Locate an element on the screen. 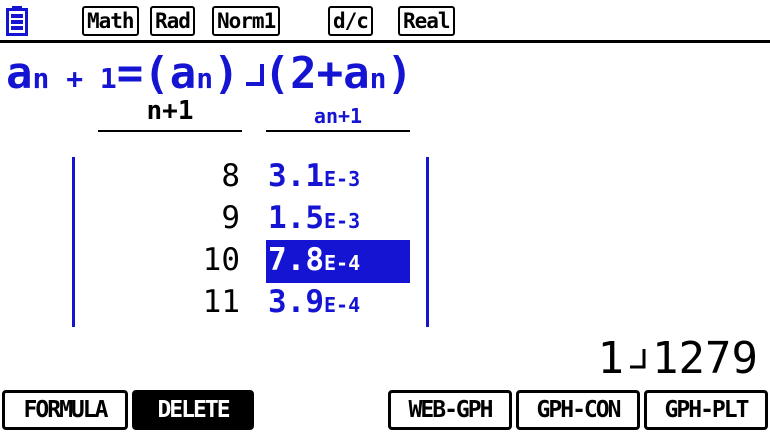  column-header-n: n+1 is located at coordinates (170, 111).